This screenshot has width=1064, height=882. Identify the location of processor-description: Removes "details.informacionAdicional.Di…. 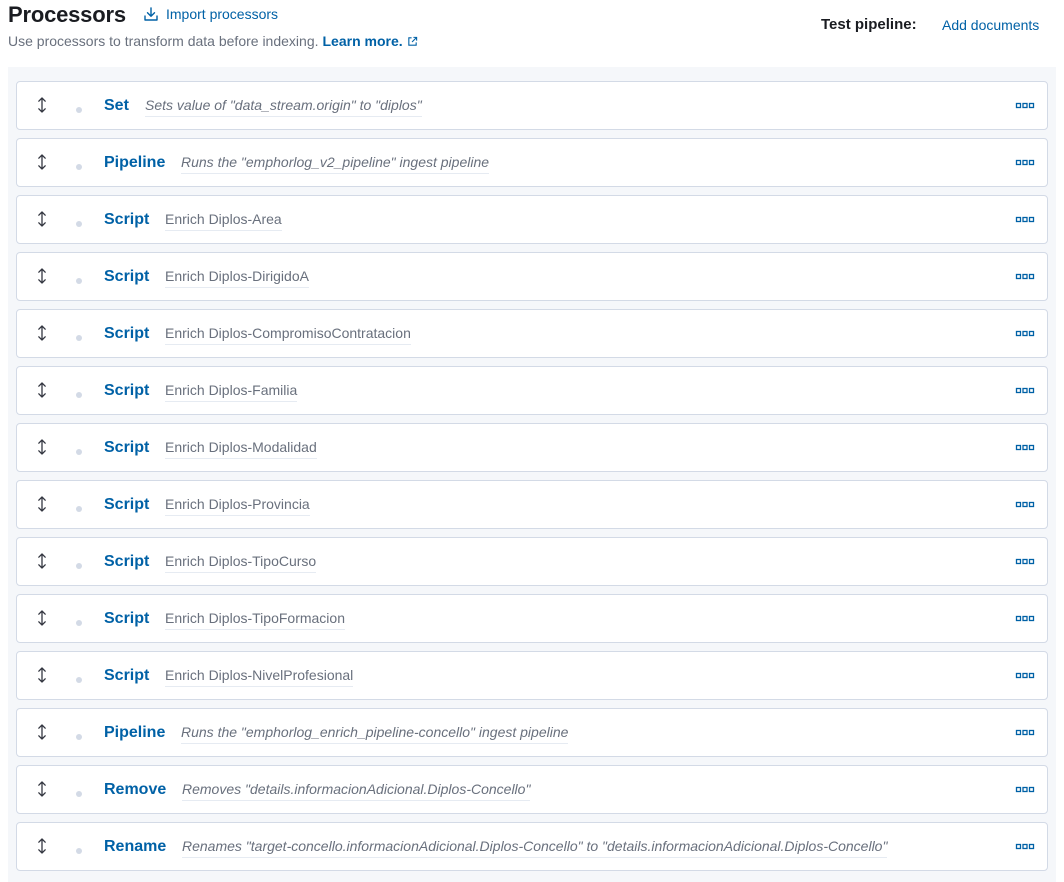
(356, 791).